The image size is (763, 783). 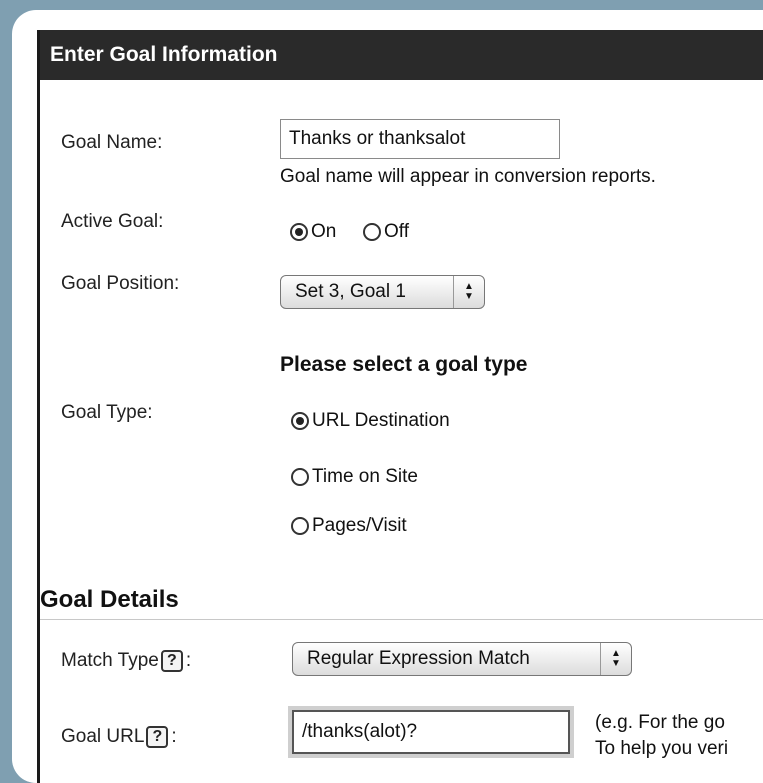 What do you see at coordinates (359, 525) in the screenshot?
I see `goal-type-pages-visit-label: Pages/Visit` at bounding box center [359, 525].